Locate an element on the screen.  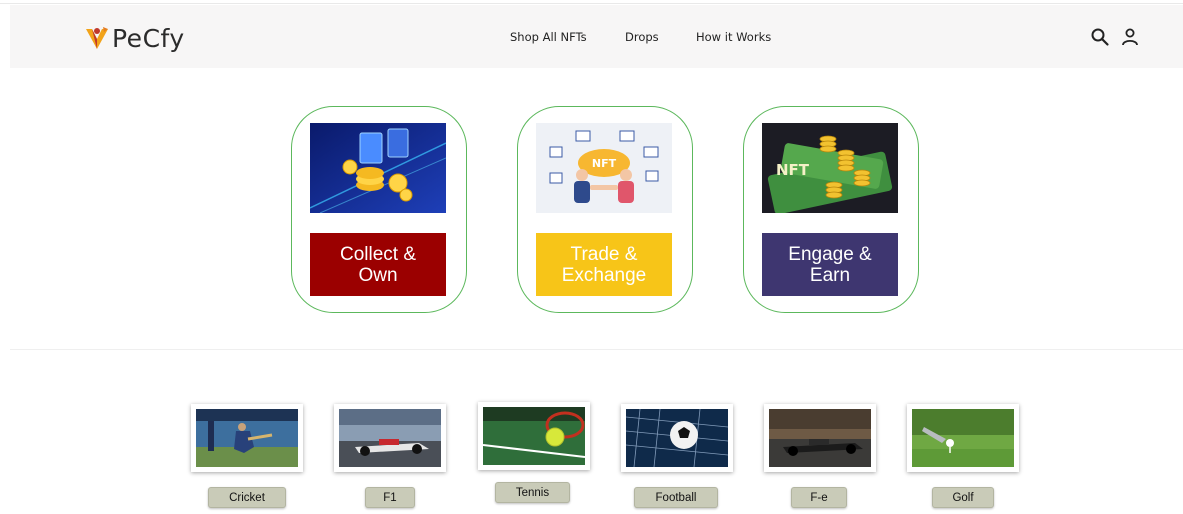
feature-card-trade: NFT Trade & Exchange is located at coordinates (605, 209).